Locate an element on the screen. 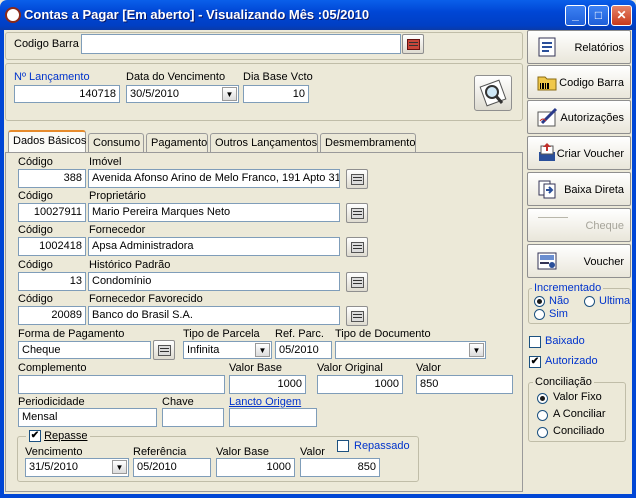 The height and width of the screenshot is (498, 636). chave-label: Chave is located at coordinates (178, 402).